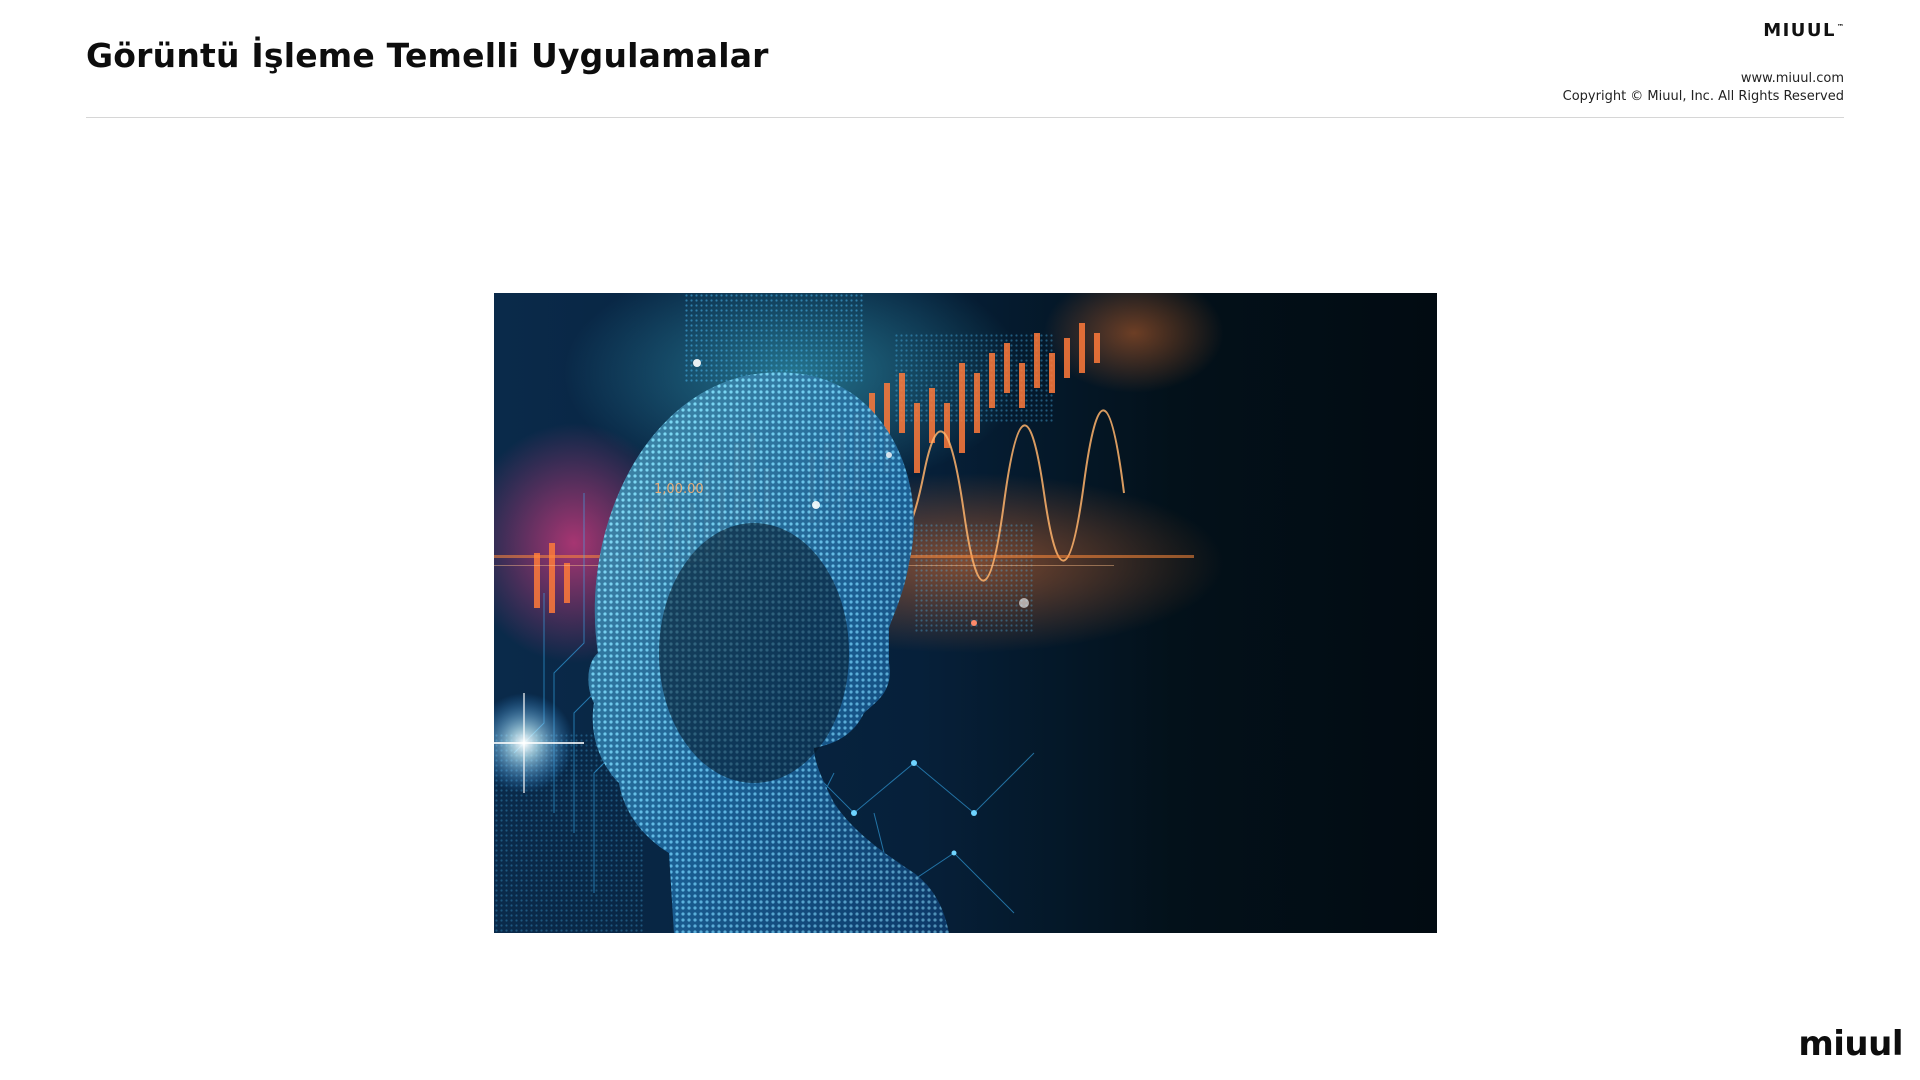  What do you see at coordinates (679, 489) in the screenshot?
I see `price-overlay-text: 1,00.00` at bounding box center [679, 489].